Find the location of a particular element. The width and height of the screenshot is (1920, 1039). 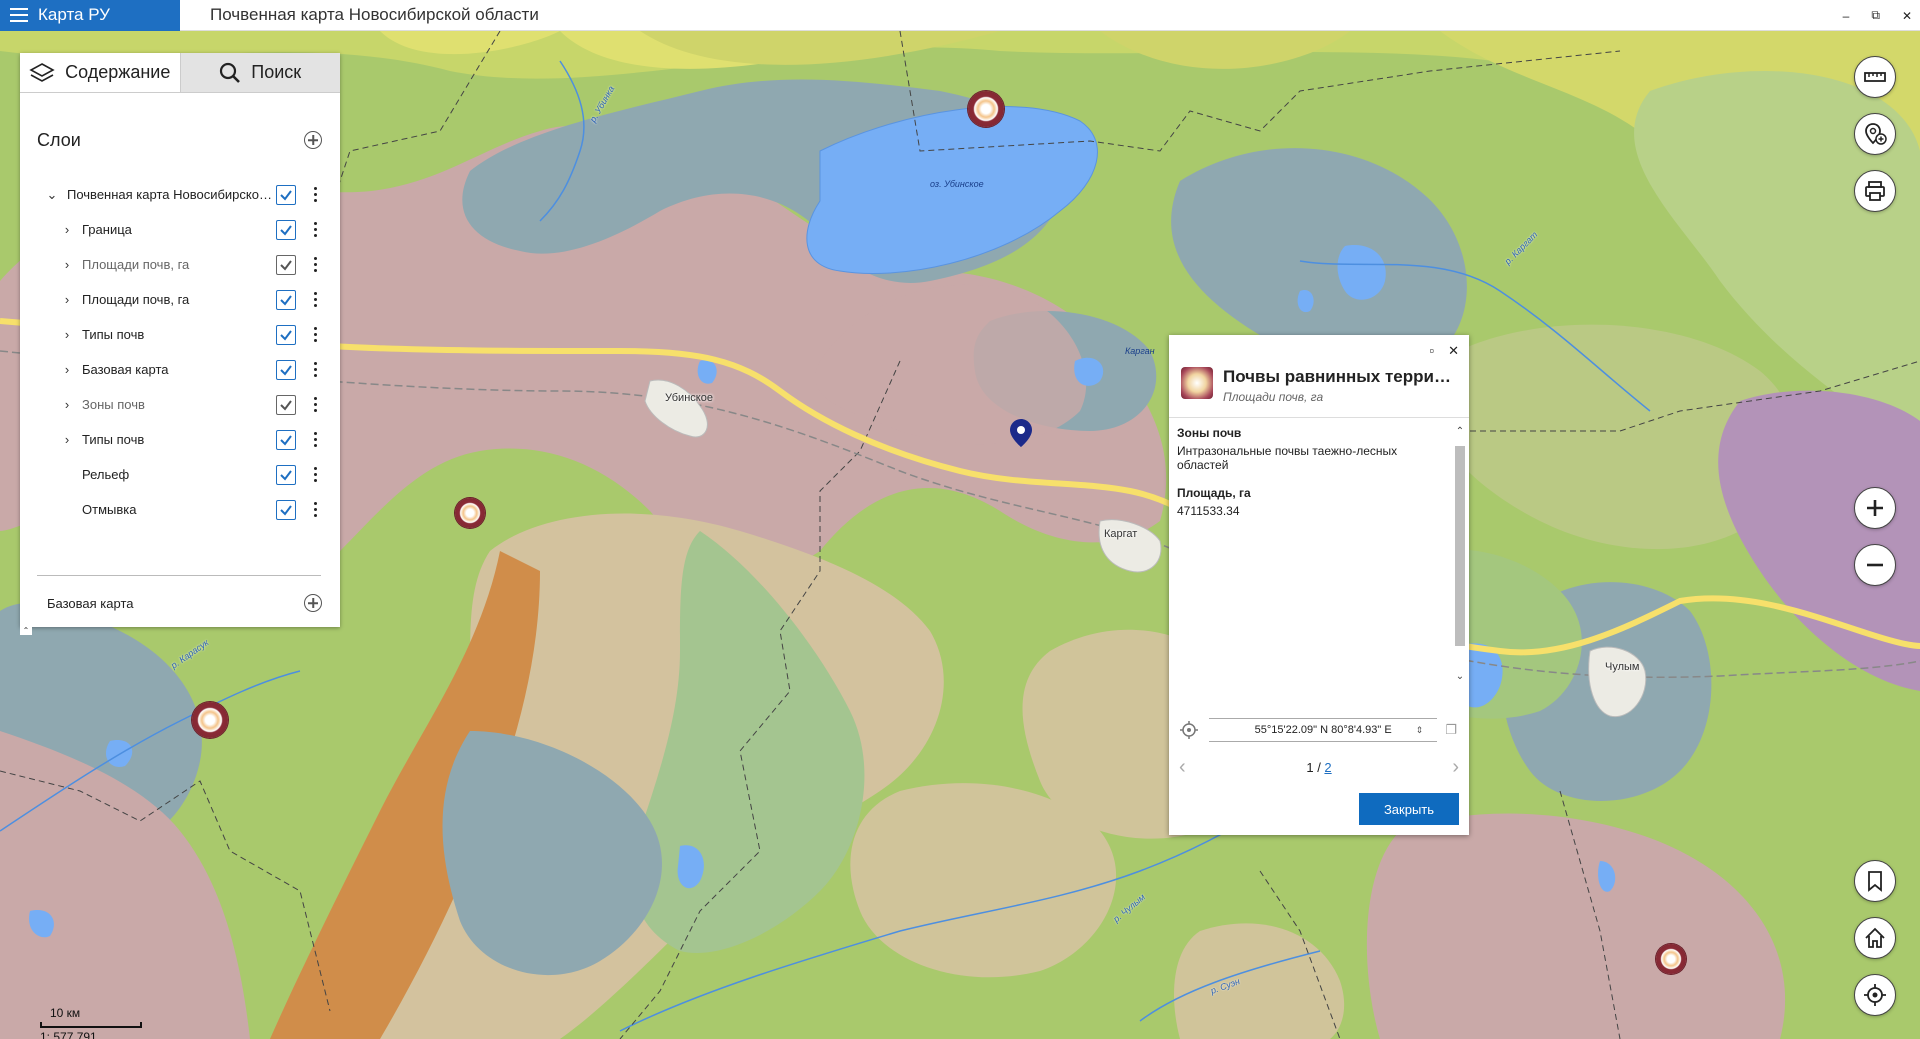

maximize-popup-icon: ▫ is located at coordinates (1431, 351).